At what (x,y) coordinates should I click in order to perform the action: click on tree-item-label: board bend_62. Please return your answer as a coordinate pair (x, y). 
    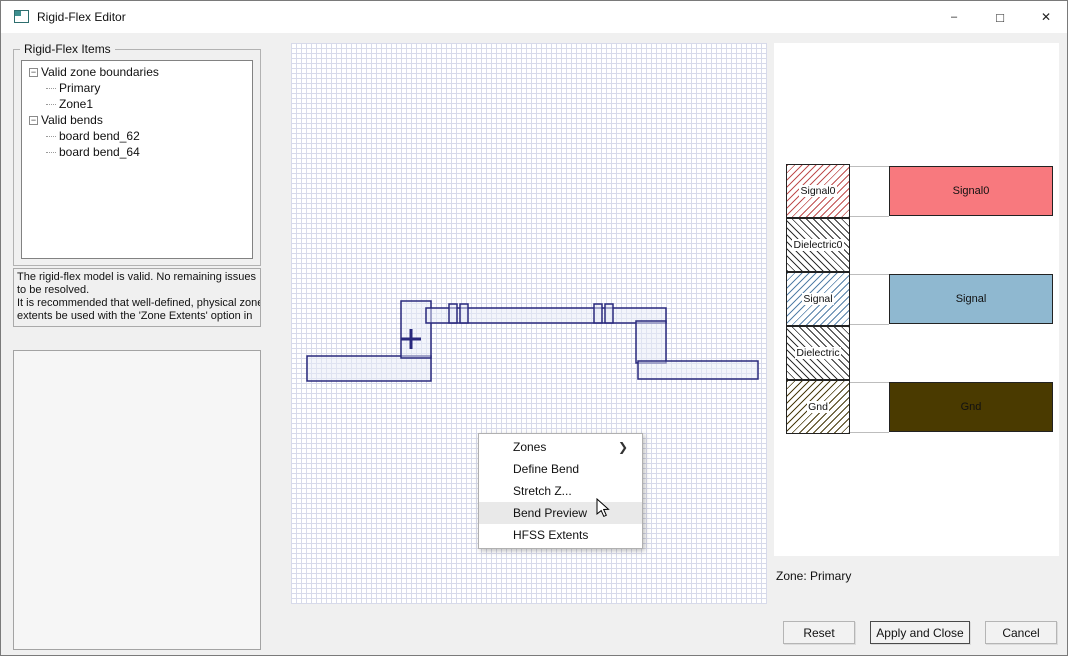
    Looking at the image, I should click on (99, 136).